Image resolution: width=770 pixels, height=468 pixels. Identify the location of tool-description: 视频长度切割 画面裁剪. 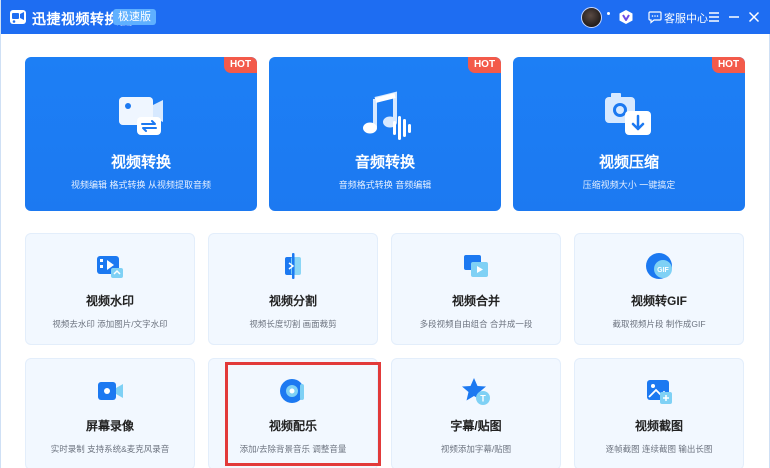
(293, 324).